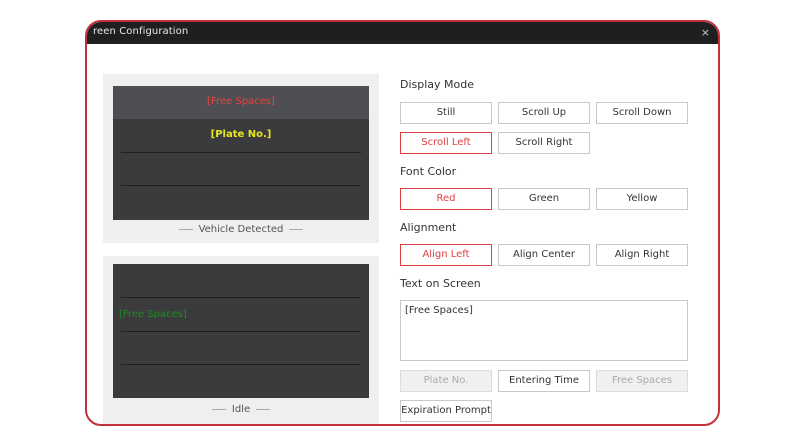 Image resolution: width=806 pixels, height=448 pixels. I want to click on preview-caption: Idle, so click(241, 409).